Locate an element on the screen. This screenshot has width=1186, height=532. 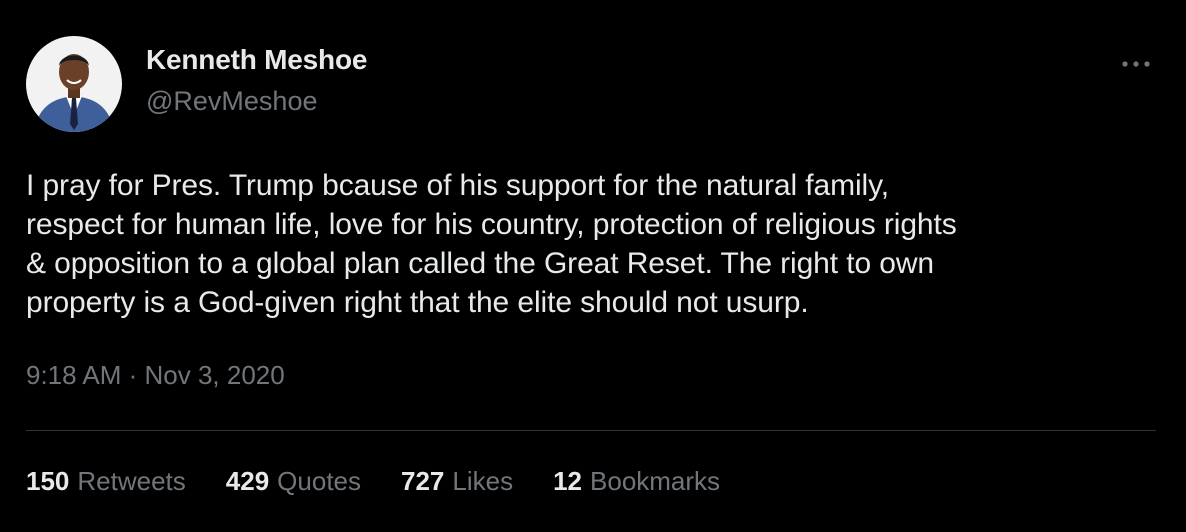
retweets-stat: 150 Retweets is located at coordinates (106, 481).